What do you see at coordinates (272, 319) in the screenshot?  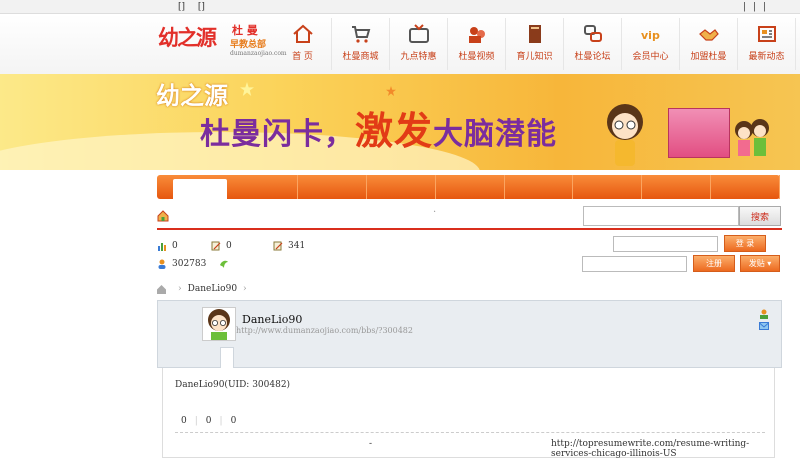 I see `profile-name: DaneLio90` at bounding box center [272, 319].